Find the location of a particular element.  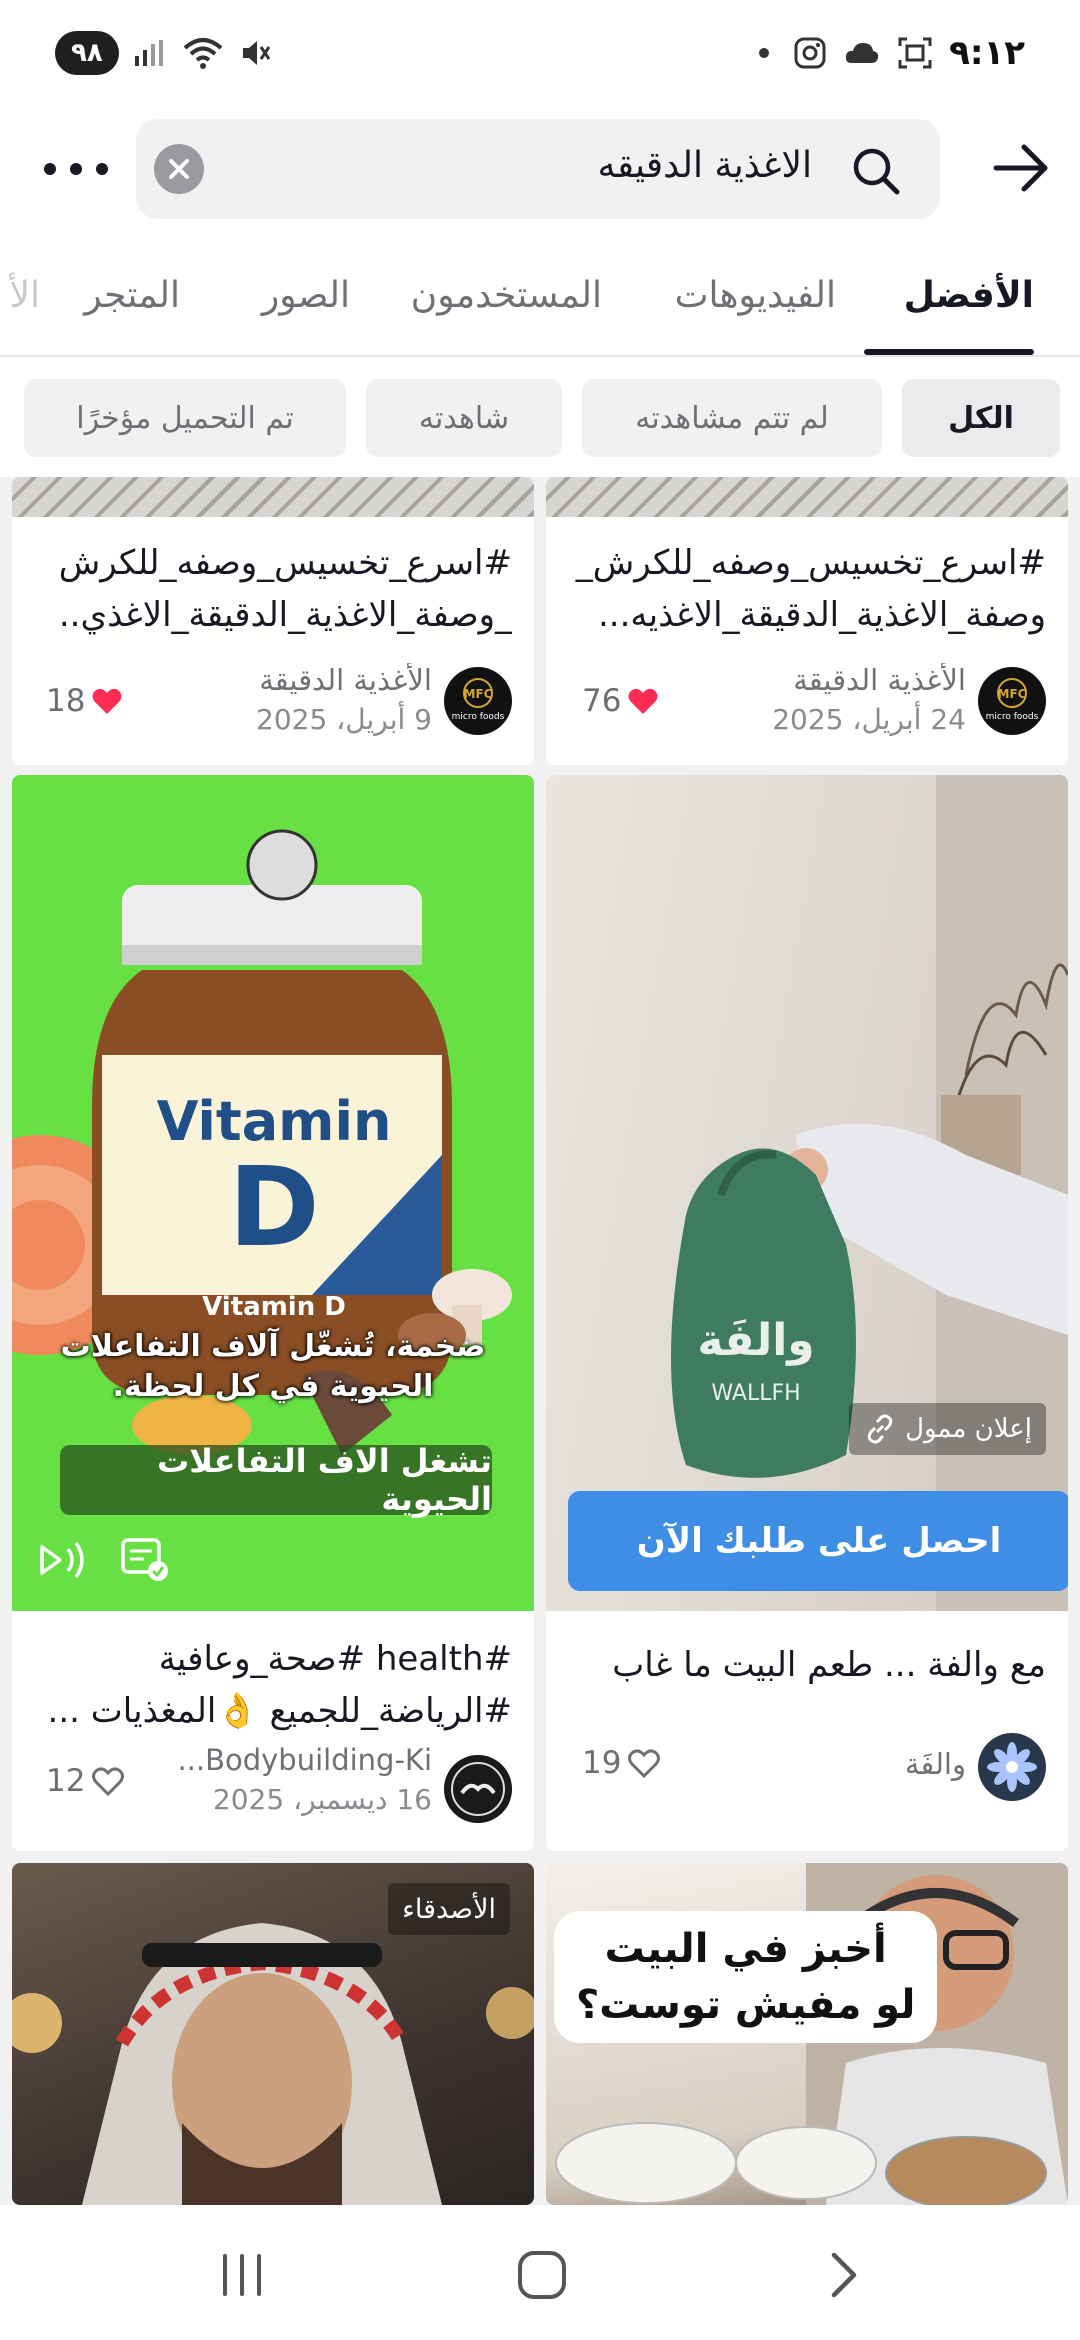

link-icon is located at coordinates (880, 1429).